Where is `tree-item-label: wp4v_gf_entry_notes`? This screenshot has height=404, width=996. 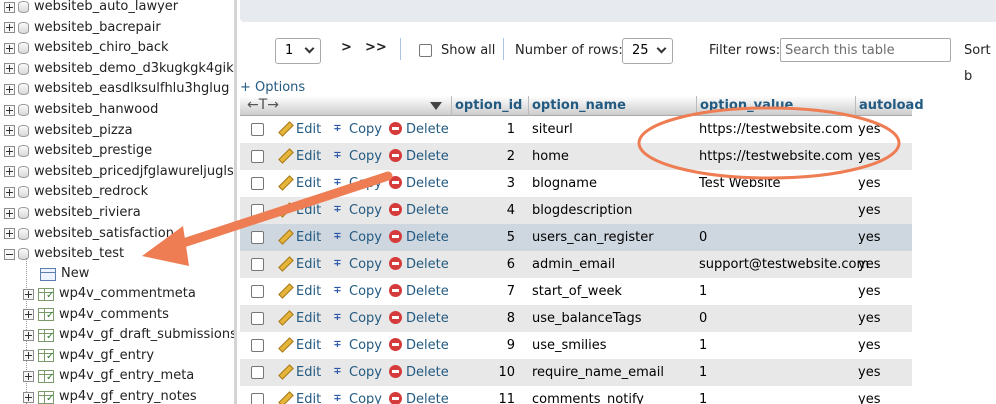
tree-item-label: wp4v_gf_entry_notes is located at coordinates (128, 395).